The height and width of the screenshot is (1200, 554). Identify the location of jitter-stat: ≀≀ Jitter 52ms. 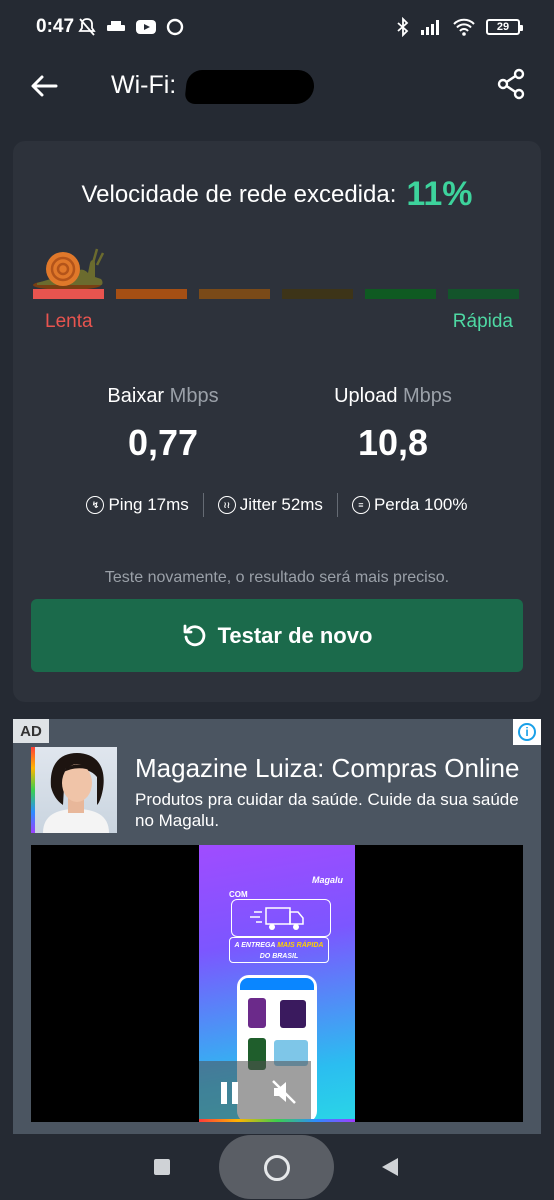
(270, 505).